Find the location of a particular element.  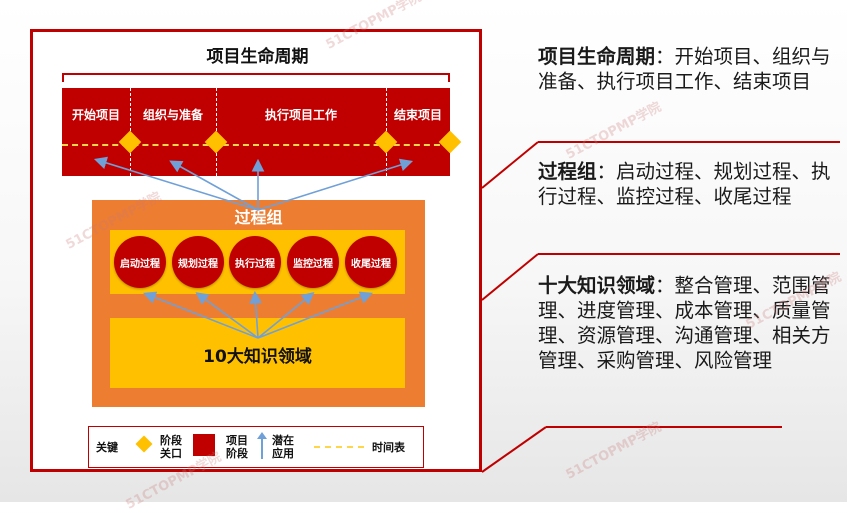

description-term: 十大知识领域 is located at coordinates (597, 285).